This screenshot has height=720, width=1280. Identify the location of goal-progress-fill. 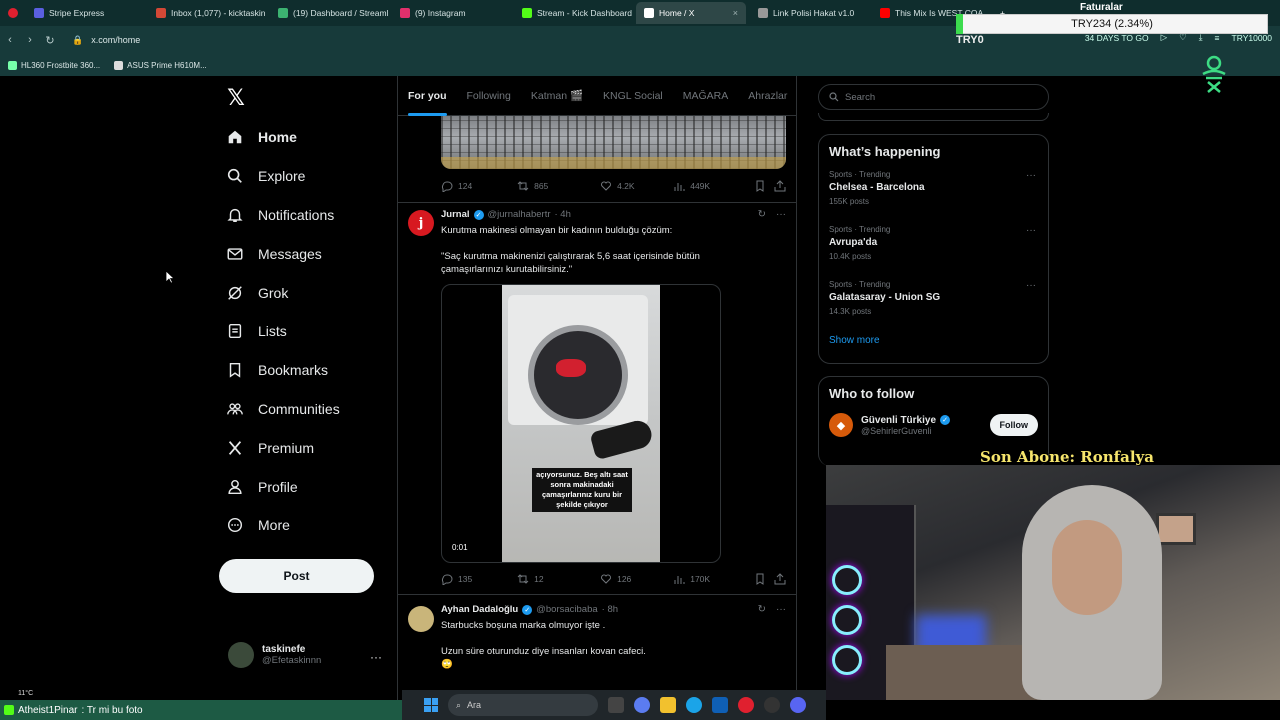
(960, 24).